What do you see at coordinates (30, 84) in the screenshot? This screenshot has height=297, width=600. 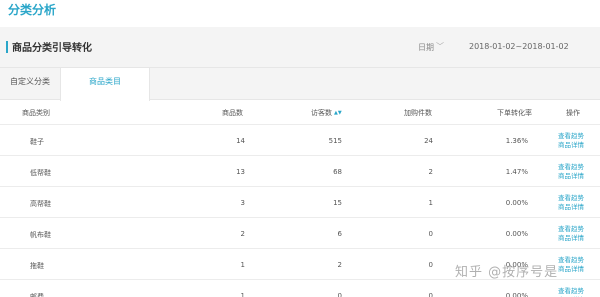 I see `tab-custom-category: 自定义分类` at bounding box center [30, 84].